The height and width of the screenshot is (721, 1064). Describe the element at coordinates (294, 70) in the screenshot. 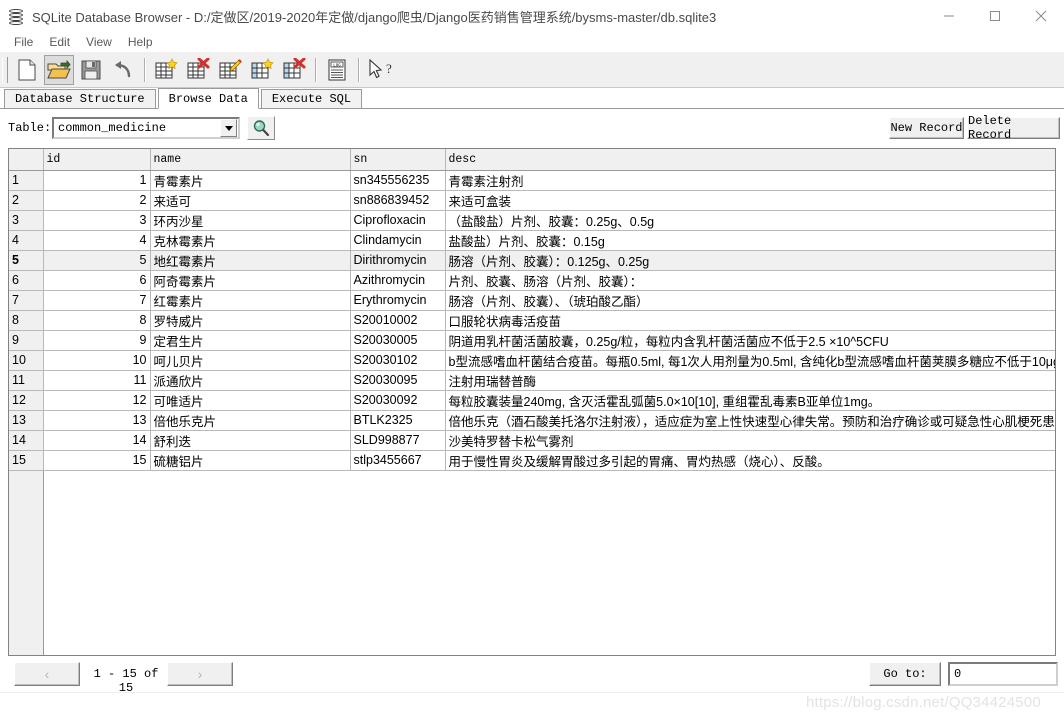

I see `delete-index-icon` at that location.